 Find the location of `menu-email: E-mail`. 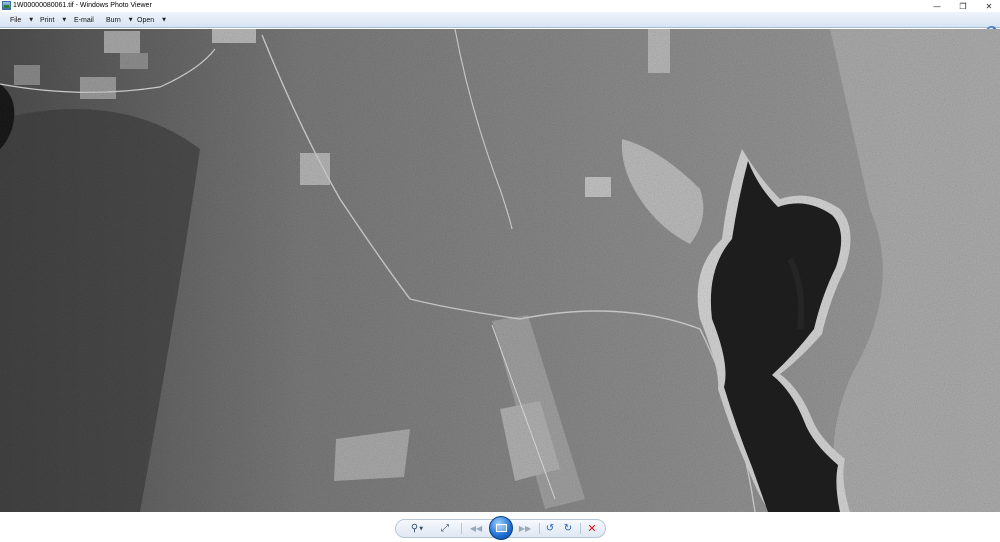

menu-email: E-mail is located at coordinates (84, 20).